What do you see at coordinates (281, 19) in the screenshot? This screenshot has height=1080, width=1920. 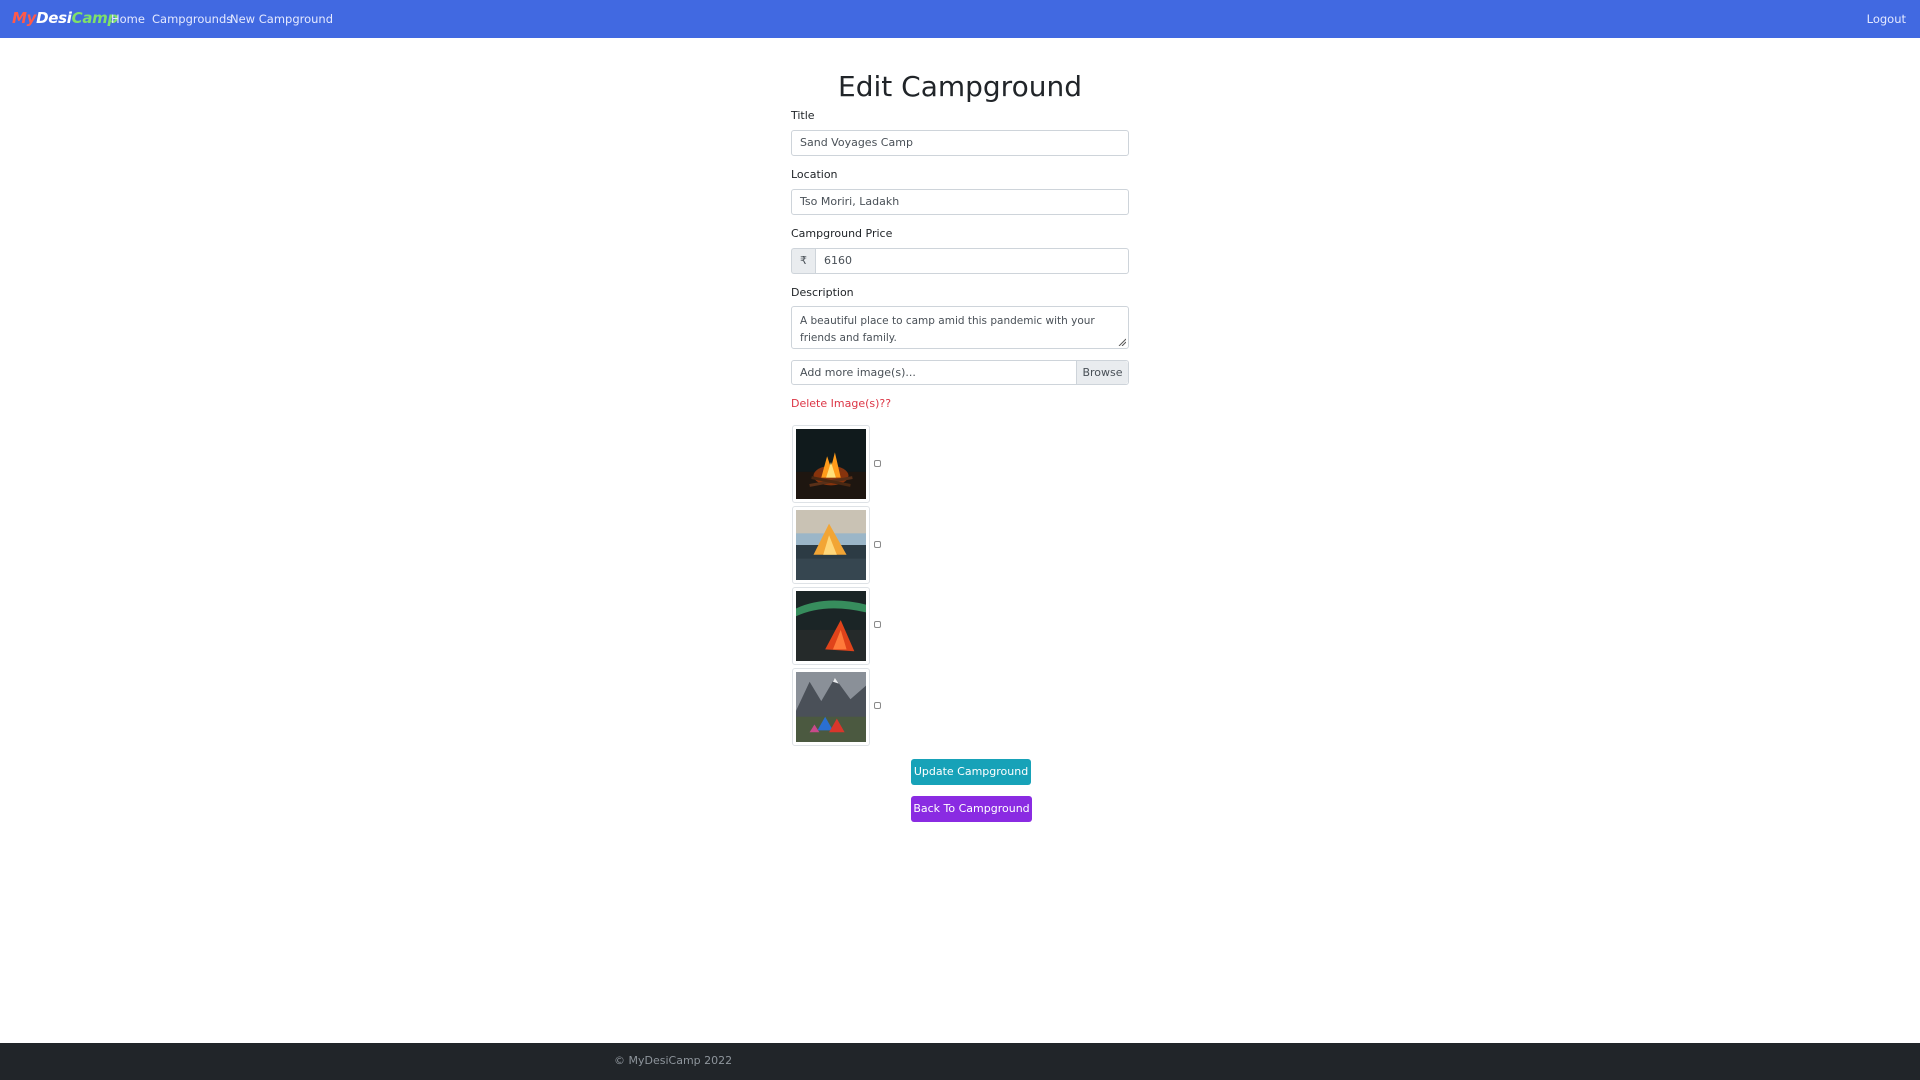 I see `nav-new-campground-link: New Campground` at bounding box center [281, 19].